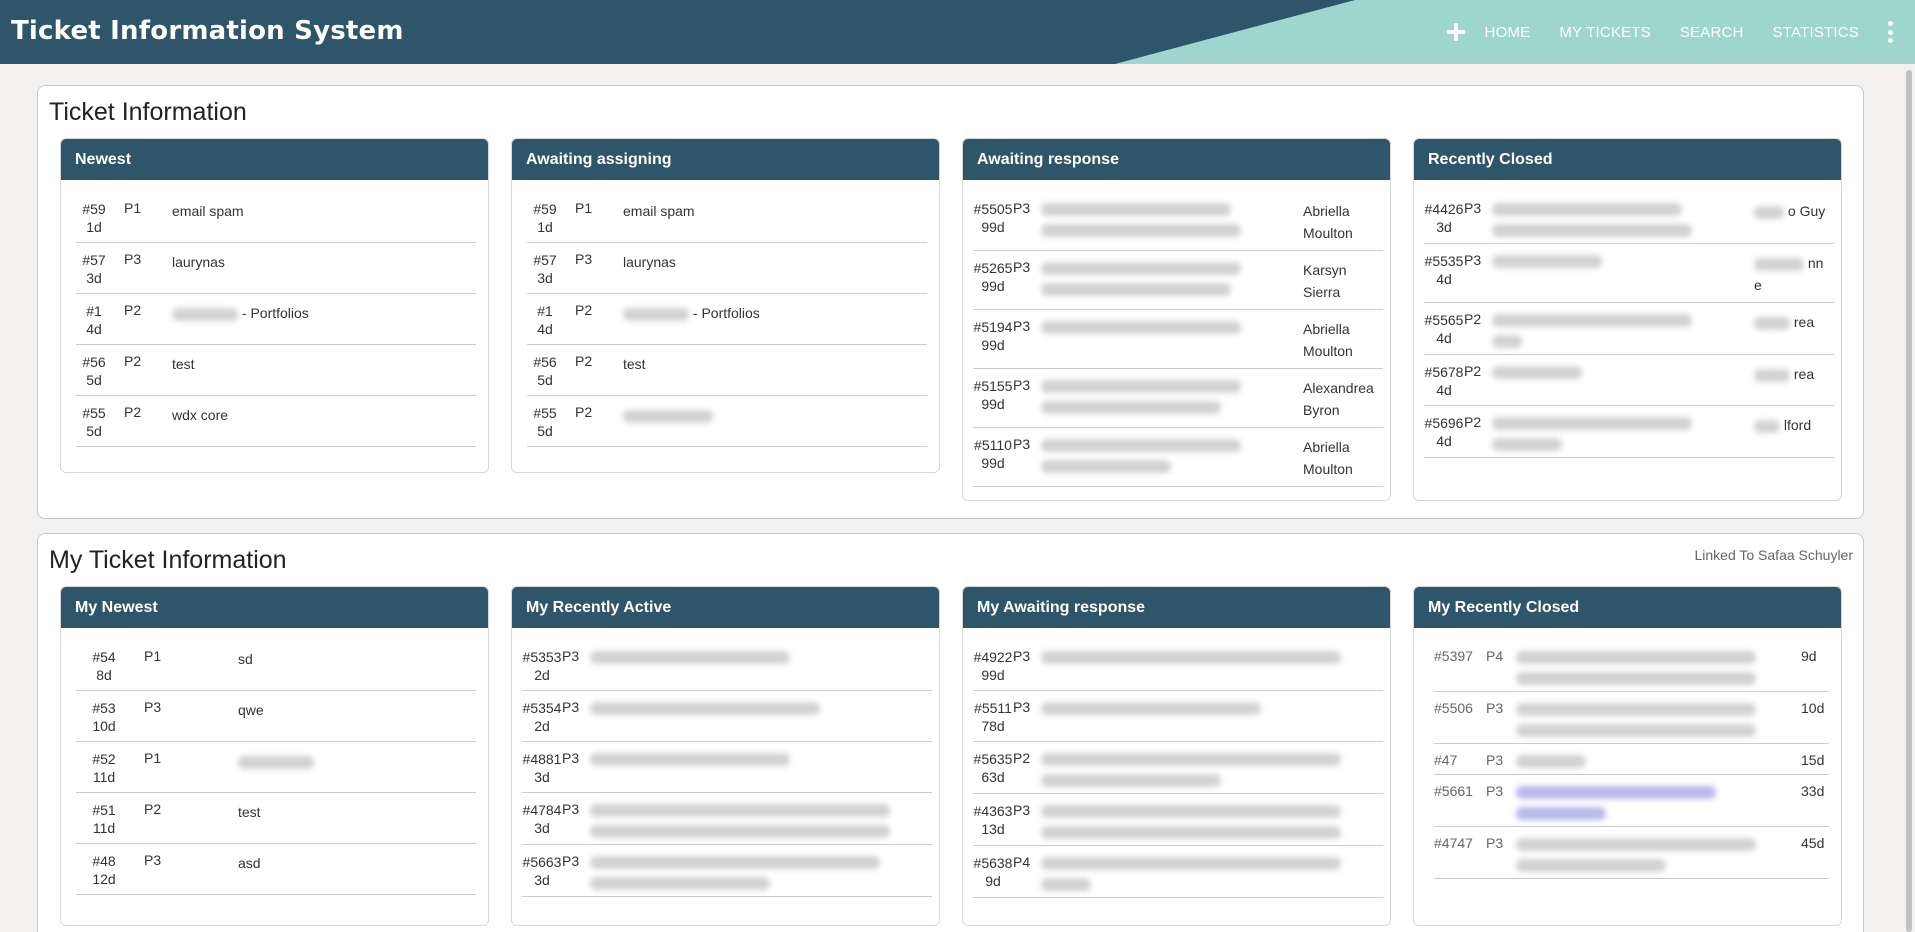 The width and height of the screenshot is (1915, 932). I want to click on table-row: #5678 4d P2 rea, so click(1629, 380).